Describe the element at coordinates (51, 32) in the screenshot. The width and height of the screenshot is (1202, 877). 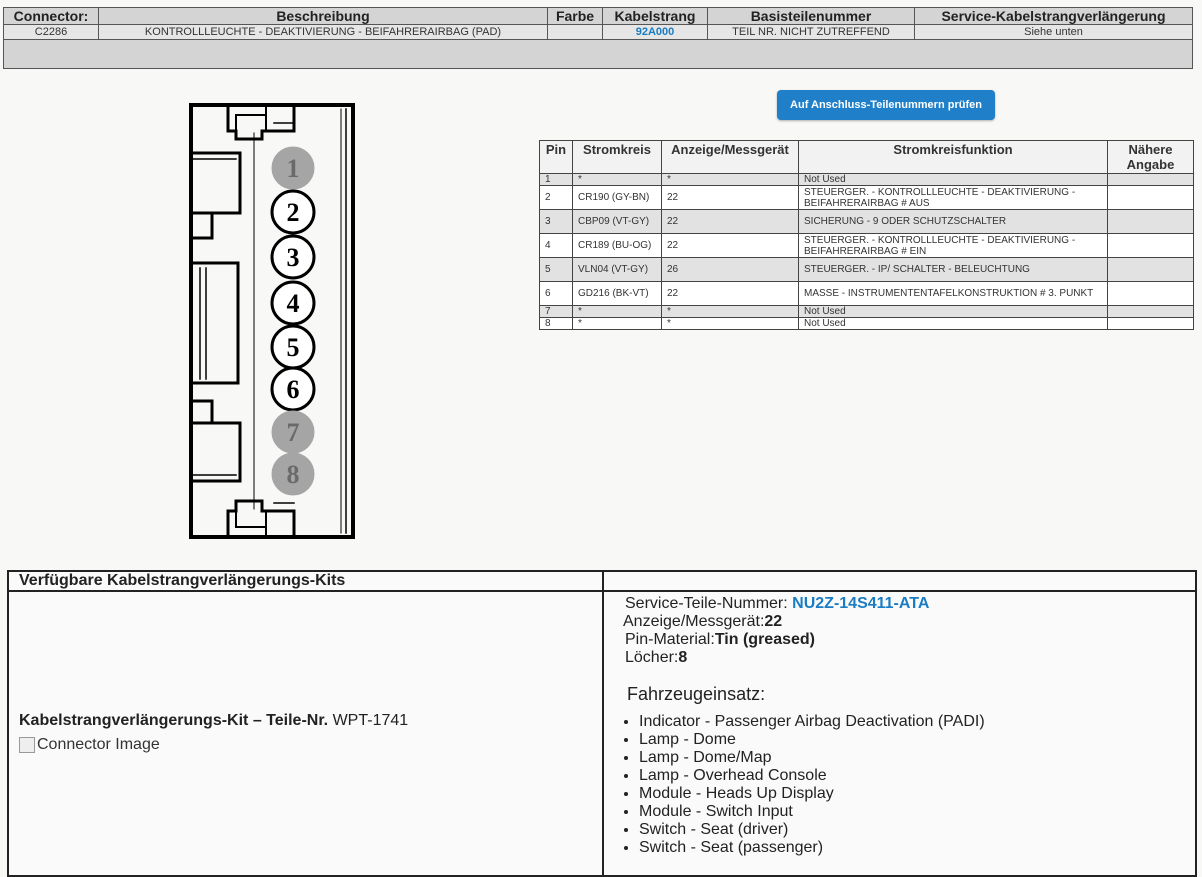
I see `connector-id: C2286` at that location.